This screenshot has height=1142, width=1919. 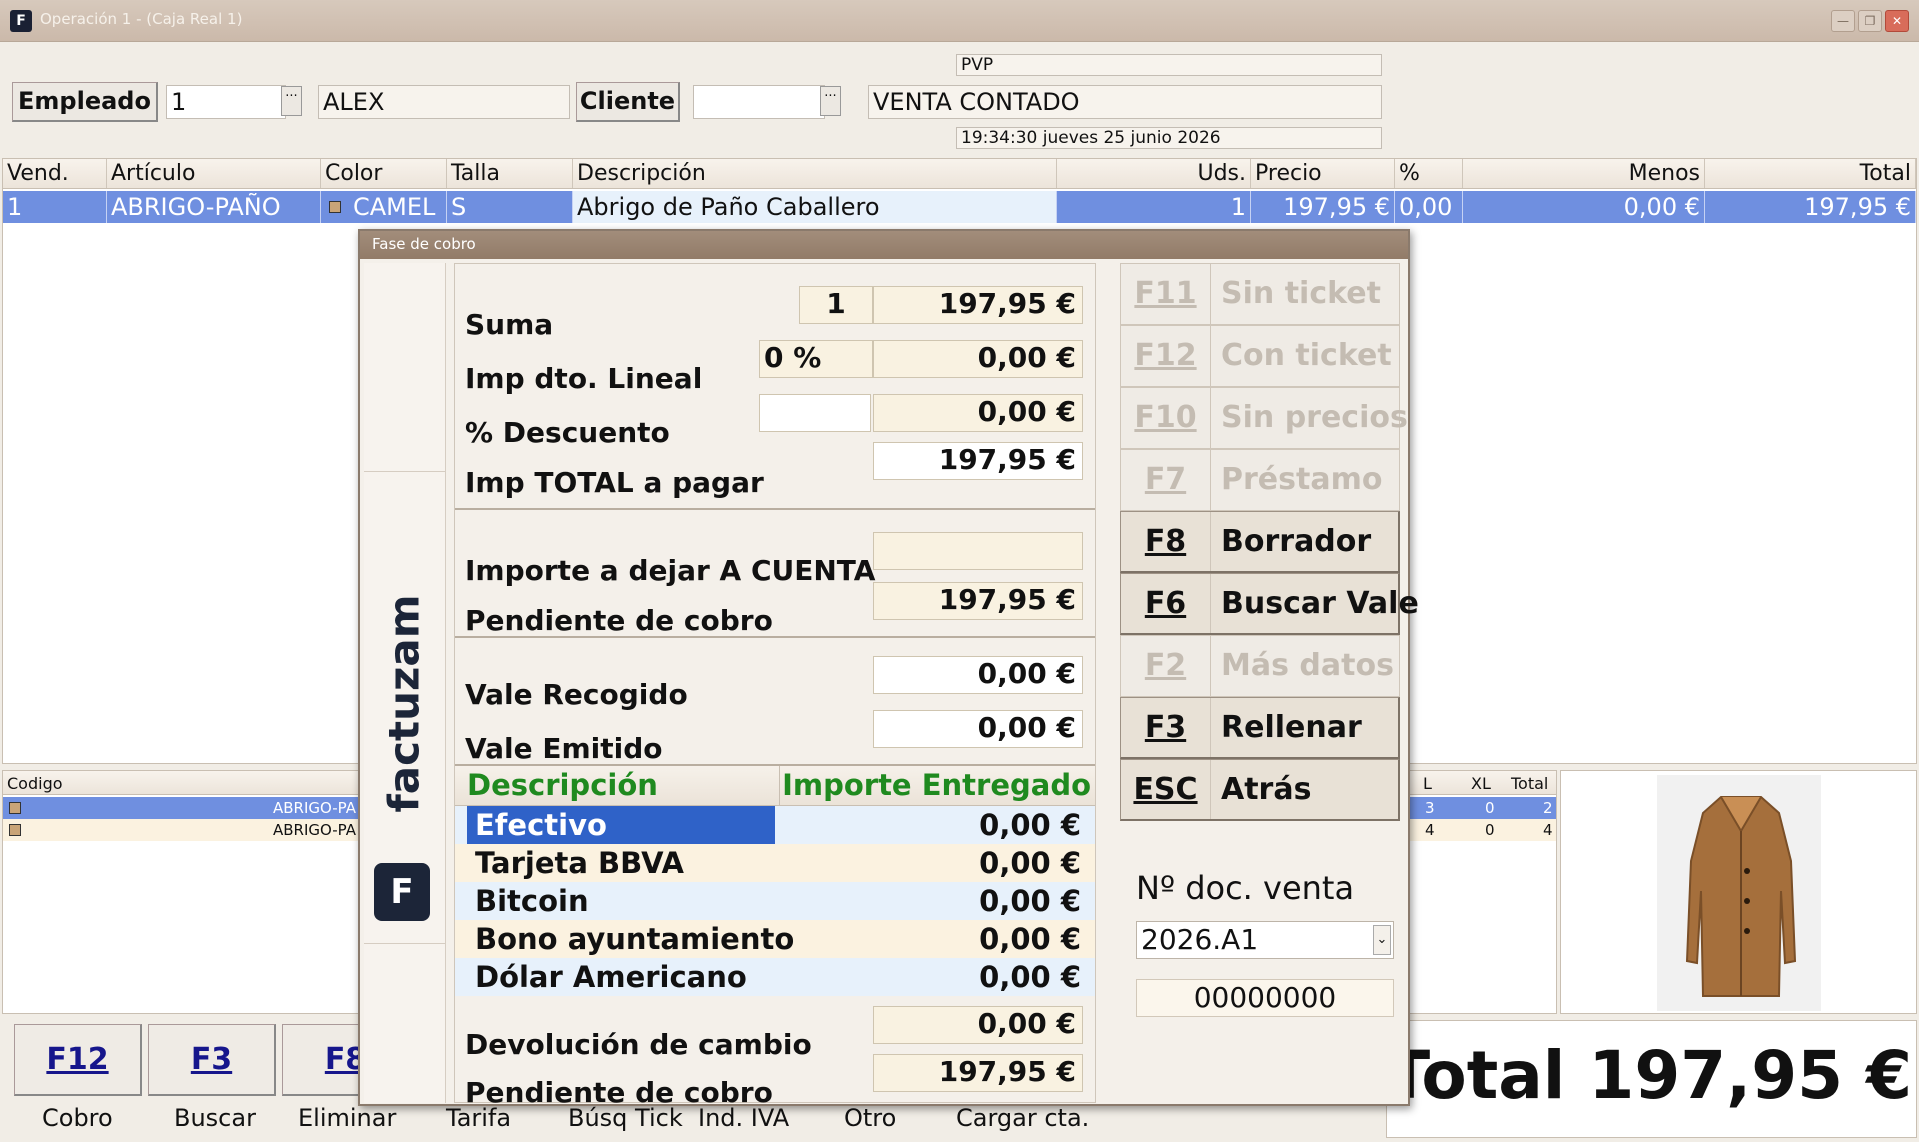 I want to click on restore-icon: ❐, so click(x=1870, y=21).